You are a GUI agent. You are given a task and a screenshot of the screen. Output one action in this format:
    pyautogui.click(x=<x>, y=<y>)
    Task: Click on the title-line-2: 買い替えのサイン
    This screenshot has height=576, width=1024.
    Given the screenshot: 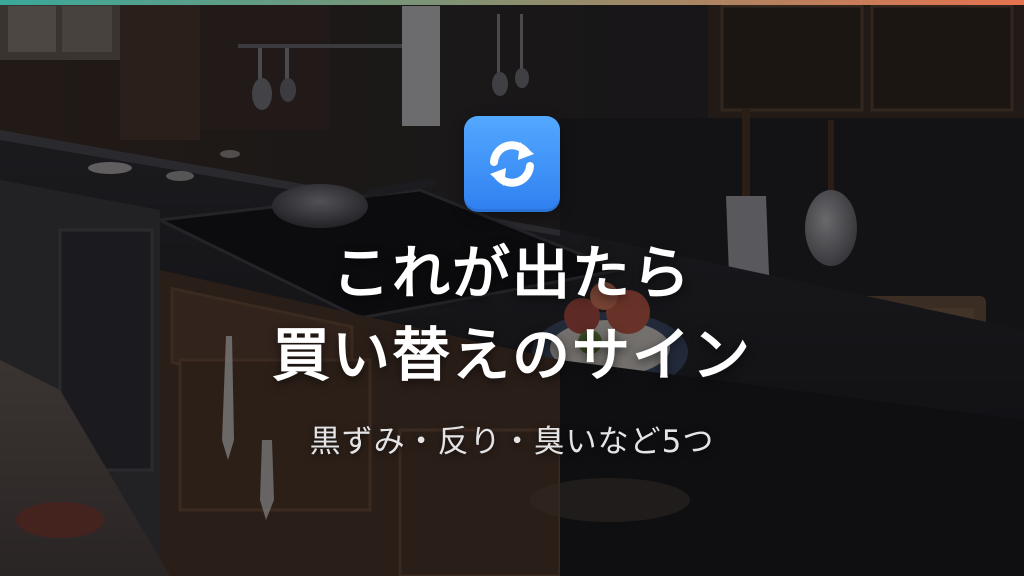 What is the action you would take?
    pyautogui.click(x=511, y=355)
    